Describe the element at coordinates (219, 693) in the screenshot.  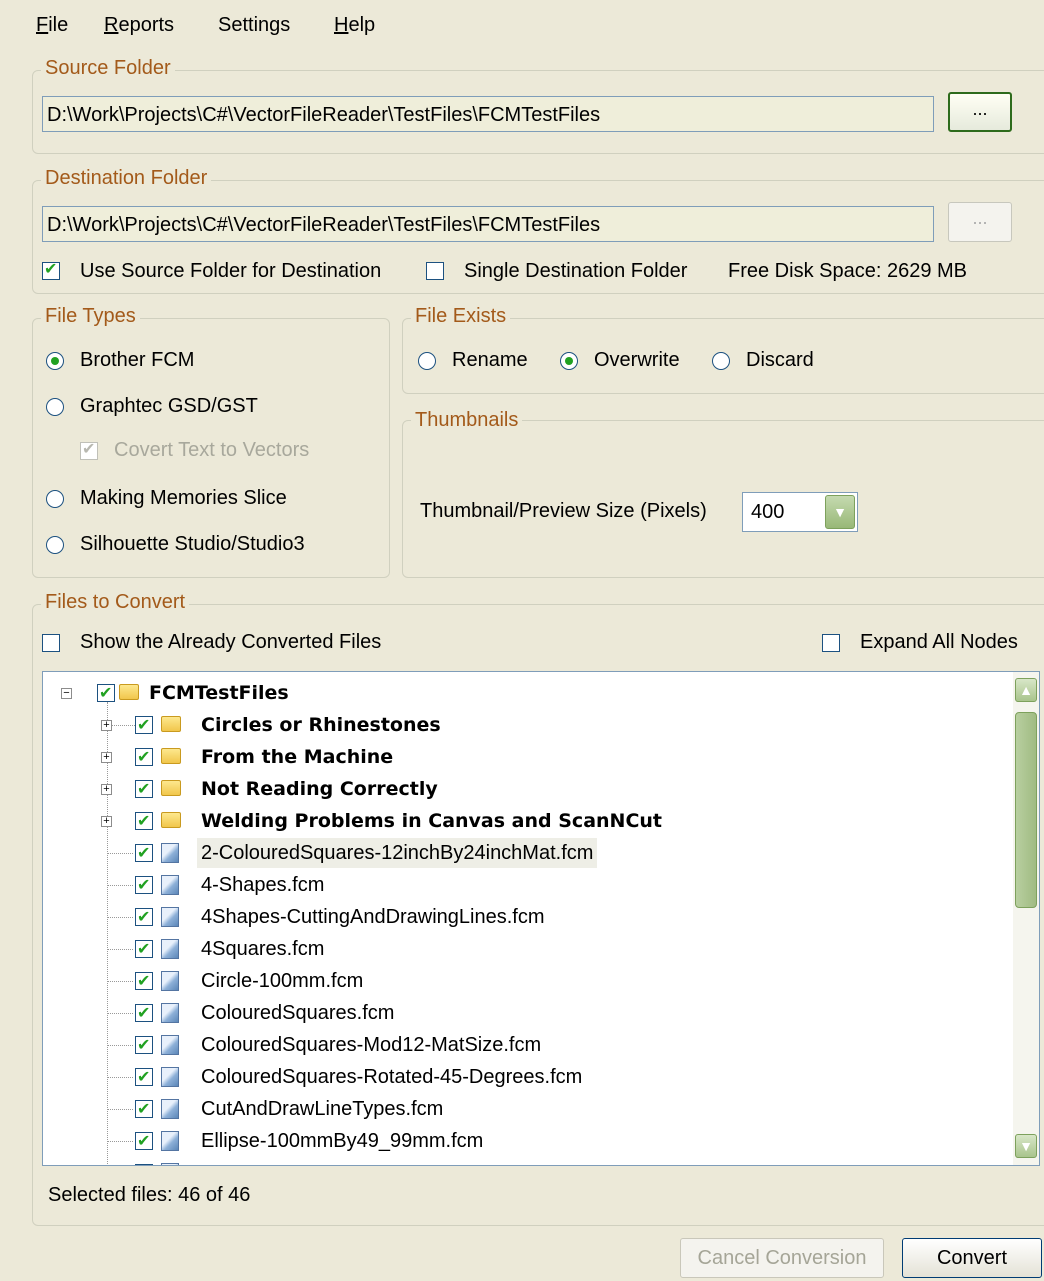
I see `tree-label: FCMTestFiles` at that location.